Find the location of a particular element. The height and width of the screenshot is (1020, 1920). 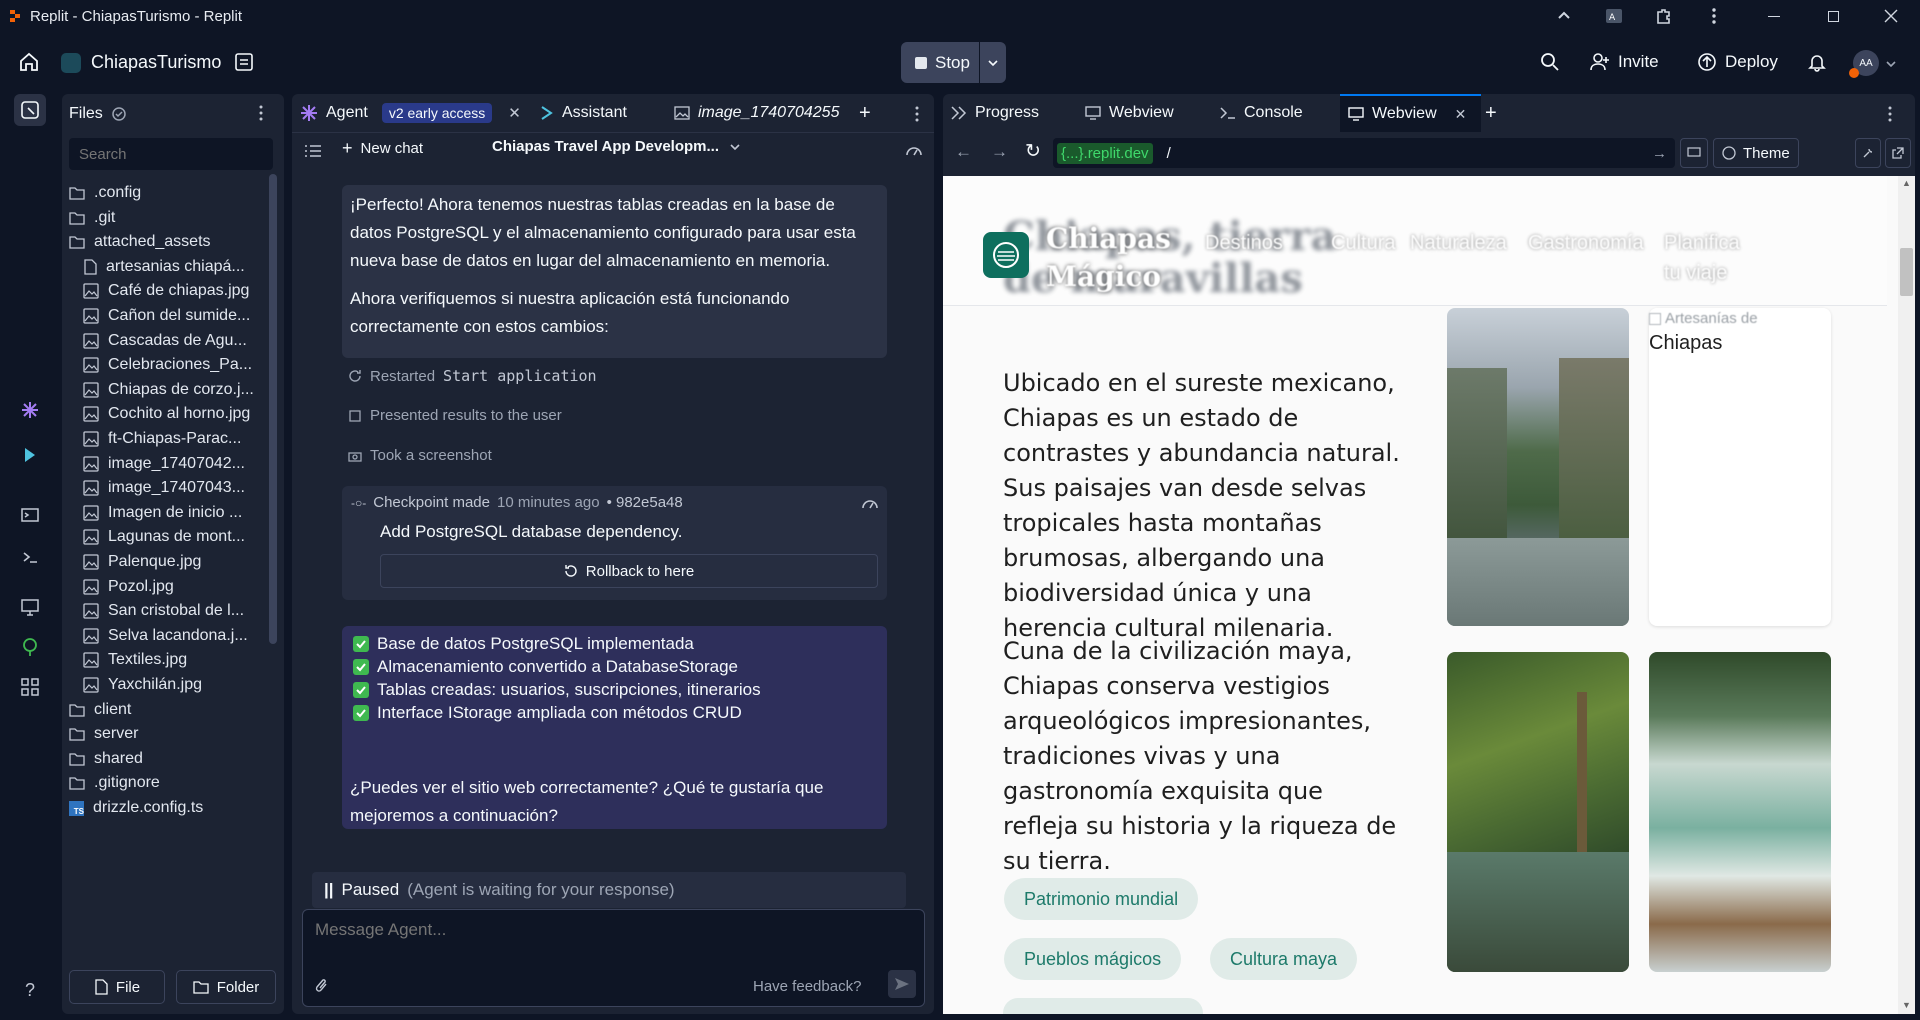

website-scrollbar: ▲ ▼ is located at coordinates (1906, 595).